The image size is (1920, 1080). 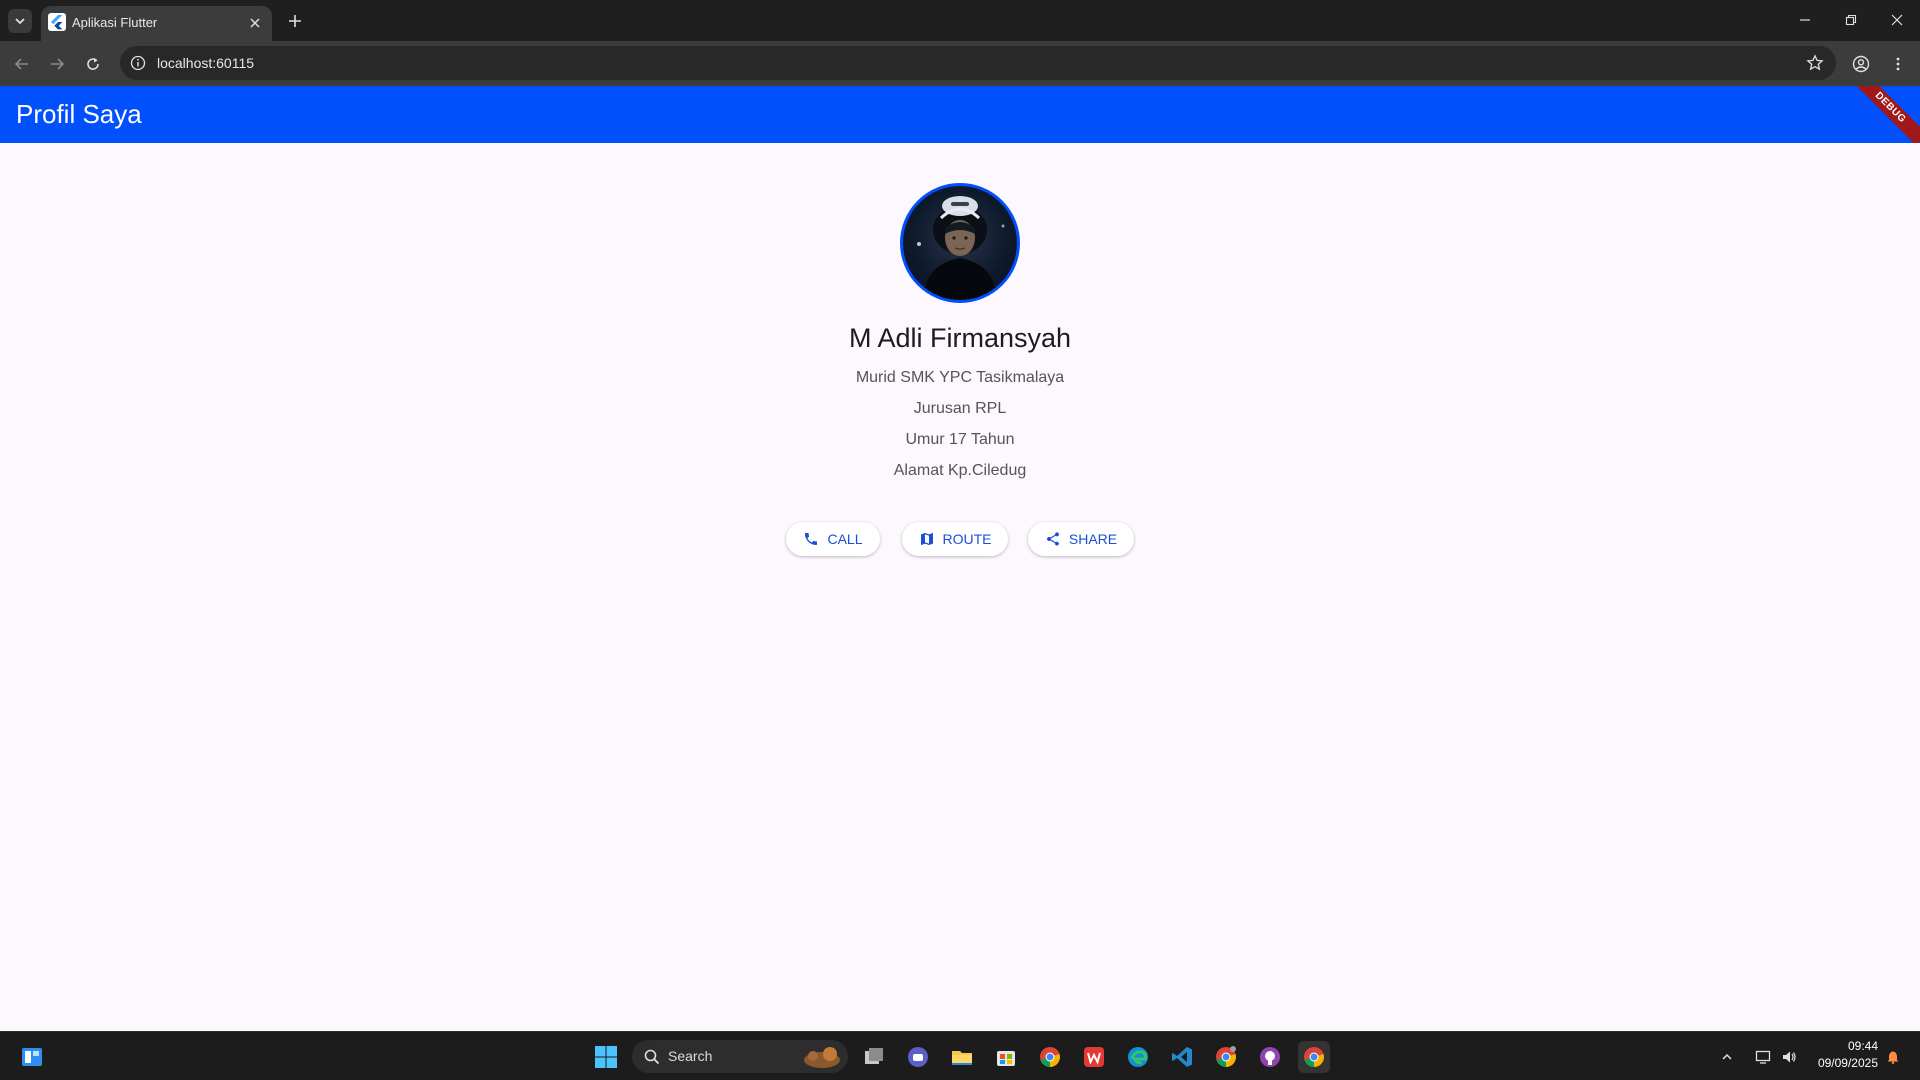 I want to click on restore-button, so click(x=1851, y=20).